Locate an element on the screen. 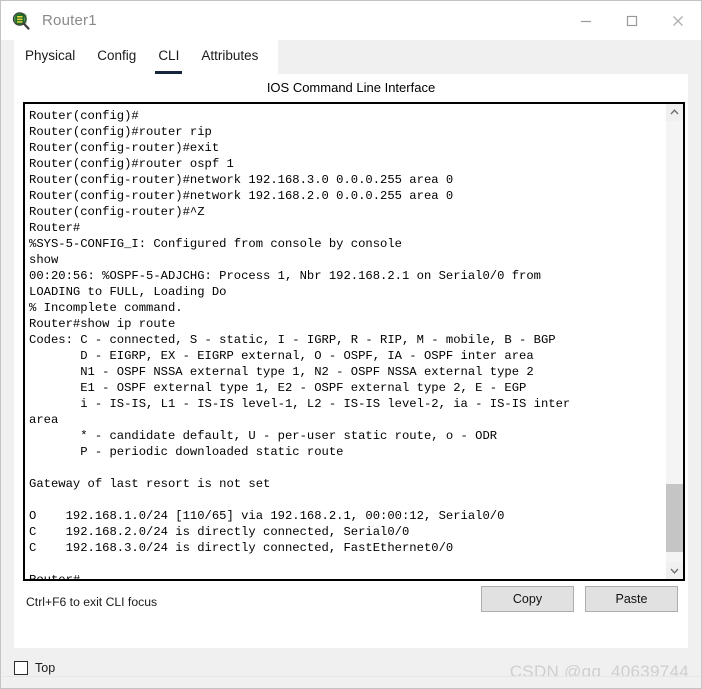  top-checkbox: Top is located at coordinates (34, 668).